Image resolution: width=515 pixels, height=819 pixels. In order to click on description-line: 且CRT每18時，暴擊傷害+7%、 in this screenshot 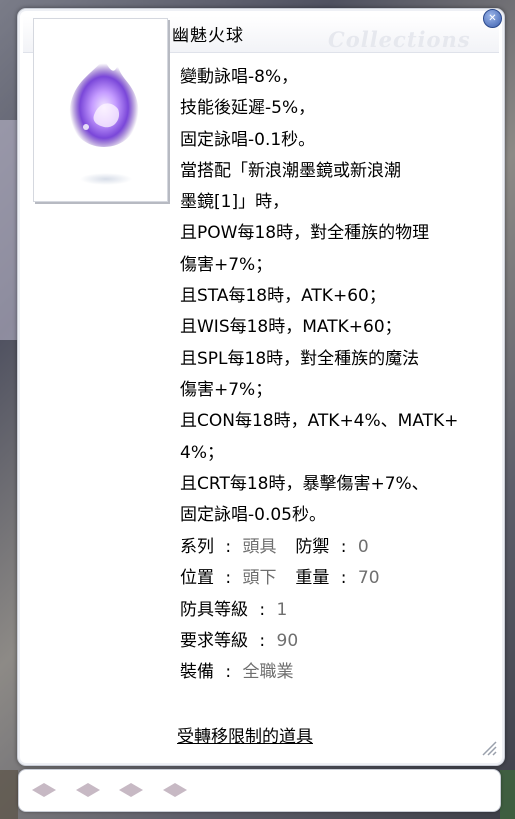, I will do `click(304, 483)`.